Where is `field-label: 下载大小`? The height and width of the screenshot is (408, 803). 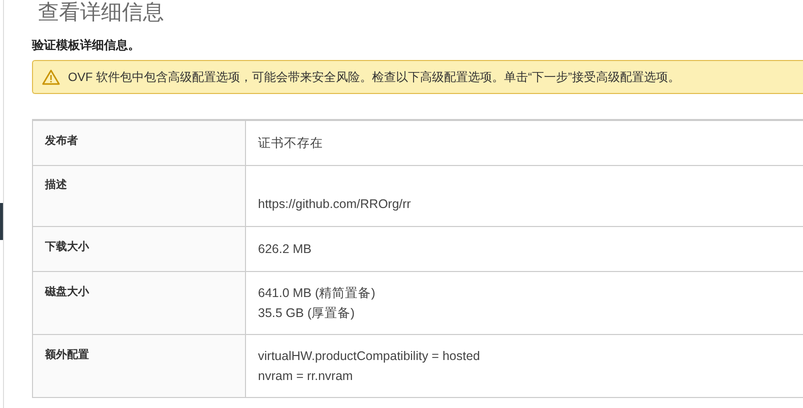 field-label: 下载大小 is located at coordinates (139, 249).